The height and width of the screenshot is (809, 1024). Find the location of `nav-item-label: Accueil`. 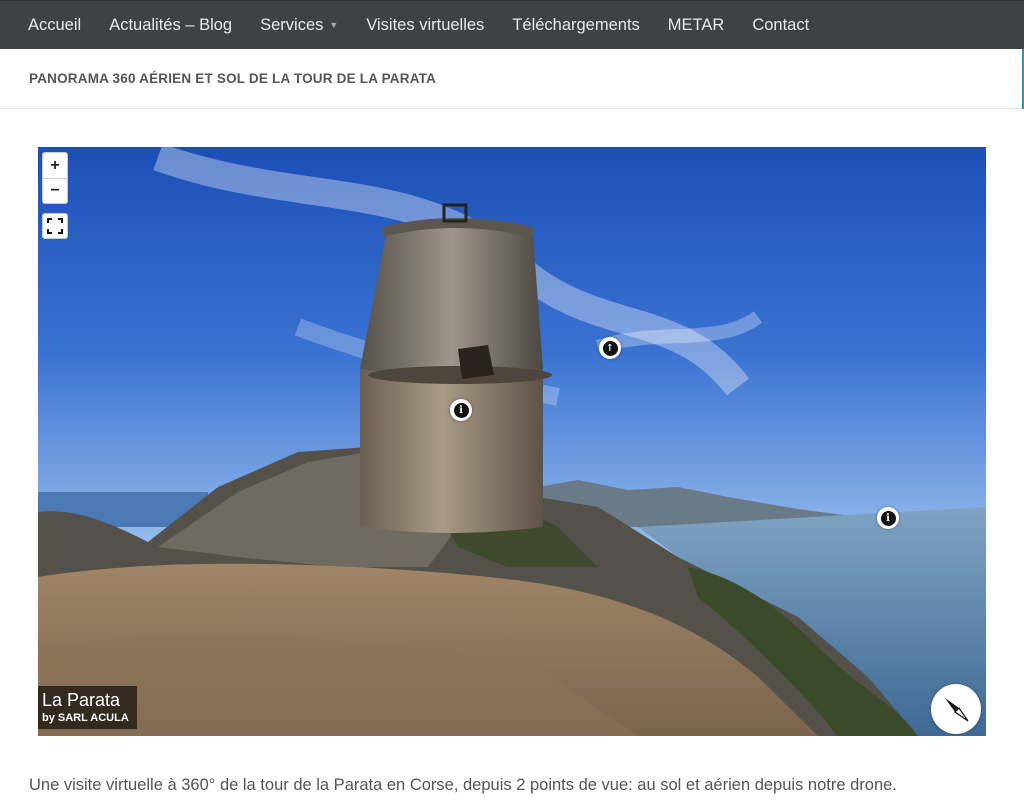

nav-item-label: Accueil is located at coordinates (55, 24).